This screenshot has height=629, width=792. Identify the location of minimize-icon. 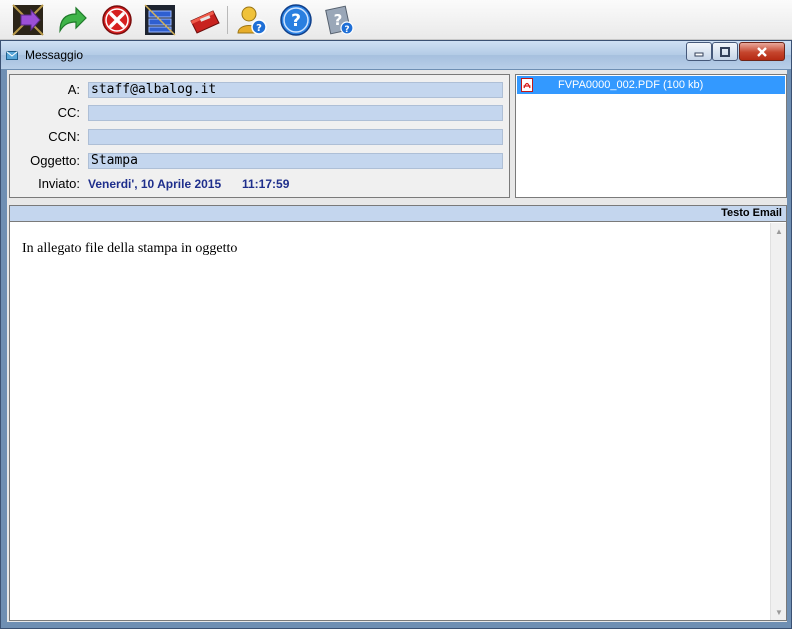
(699, 54).